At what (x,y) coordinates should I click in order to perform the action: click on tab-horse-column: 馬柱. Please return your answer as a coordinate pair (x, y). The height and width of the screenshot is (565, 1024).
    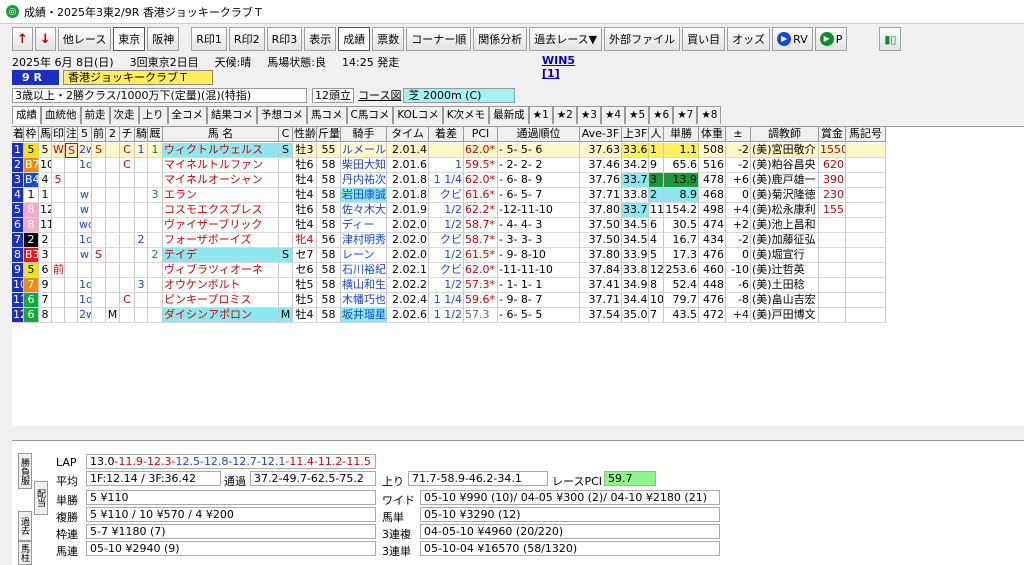
    Looking at the image, I should click on (25, 553).